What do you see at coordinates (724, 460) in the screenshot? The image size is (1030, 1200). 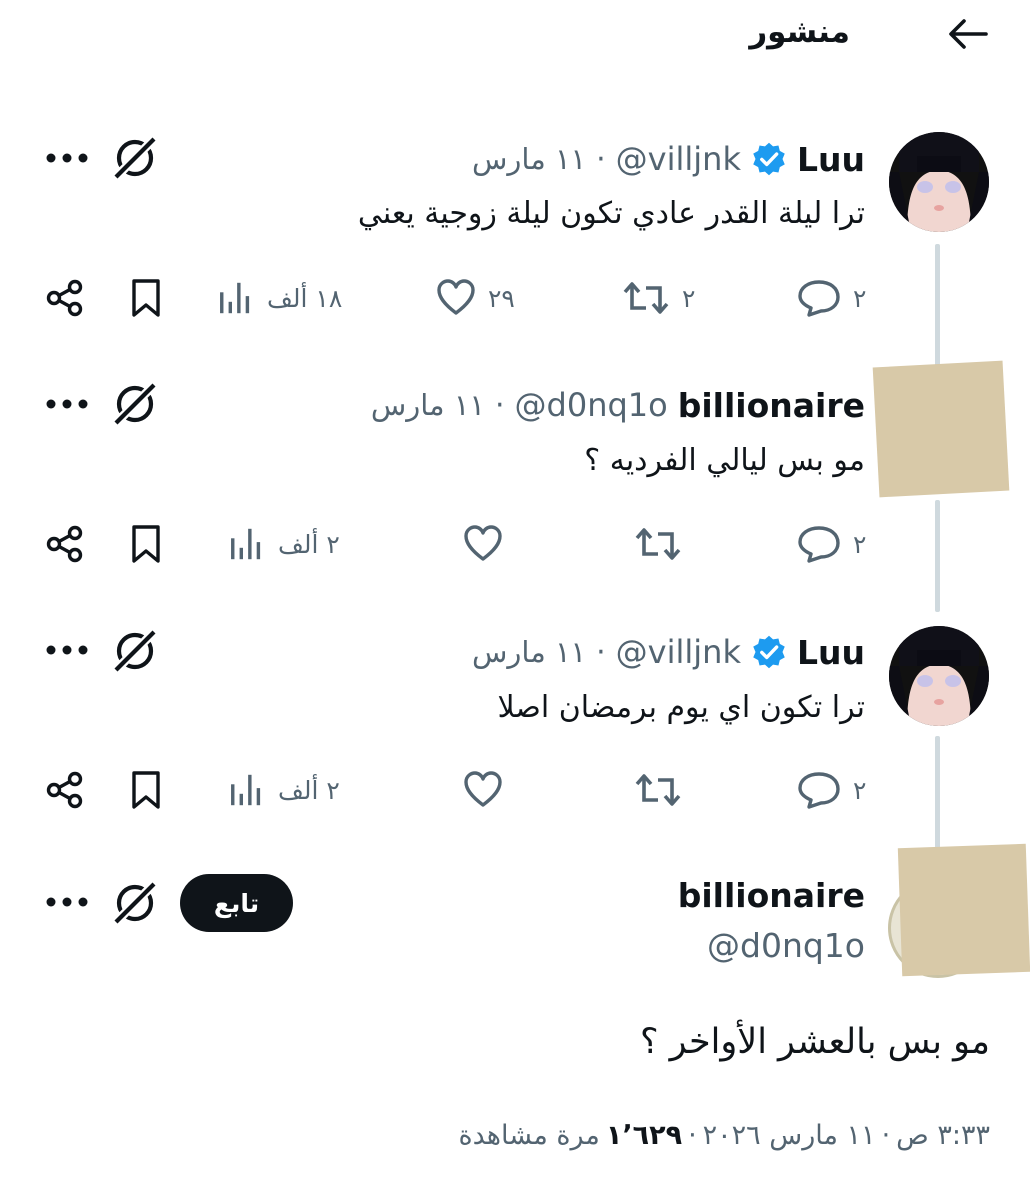 I see `tweet-text: مو بس ليالي الفرديه ؟` at bounding box center [724, 460].